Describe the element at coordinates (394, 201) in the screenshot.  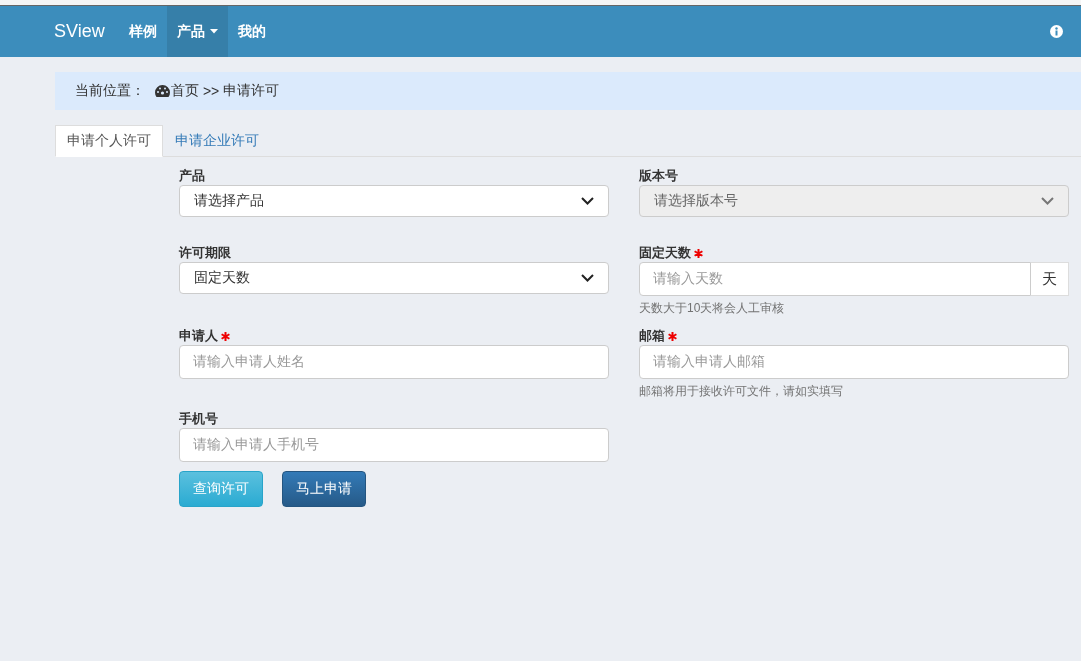
I see `select-field: 请选择产品` at that location.